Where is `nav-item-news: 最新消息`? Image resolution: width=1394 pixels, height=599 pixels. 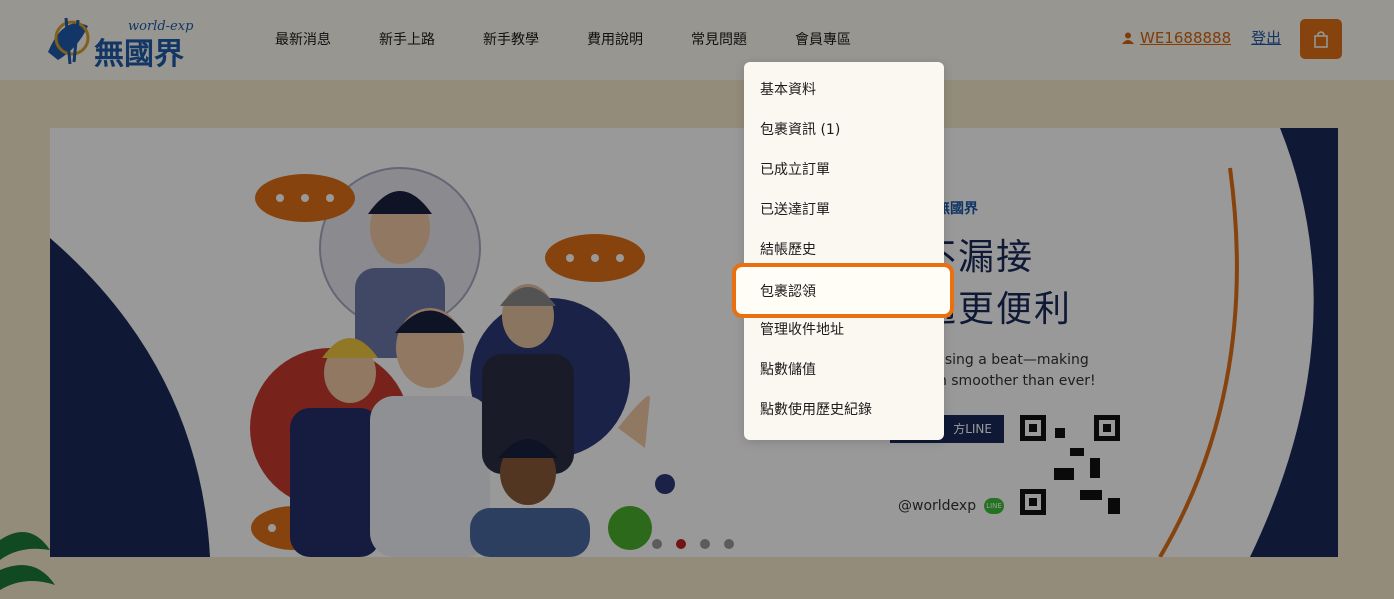 nav-item-news: 最新消息 is located at coordinates (303, 40).